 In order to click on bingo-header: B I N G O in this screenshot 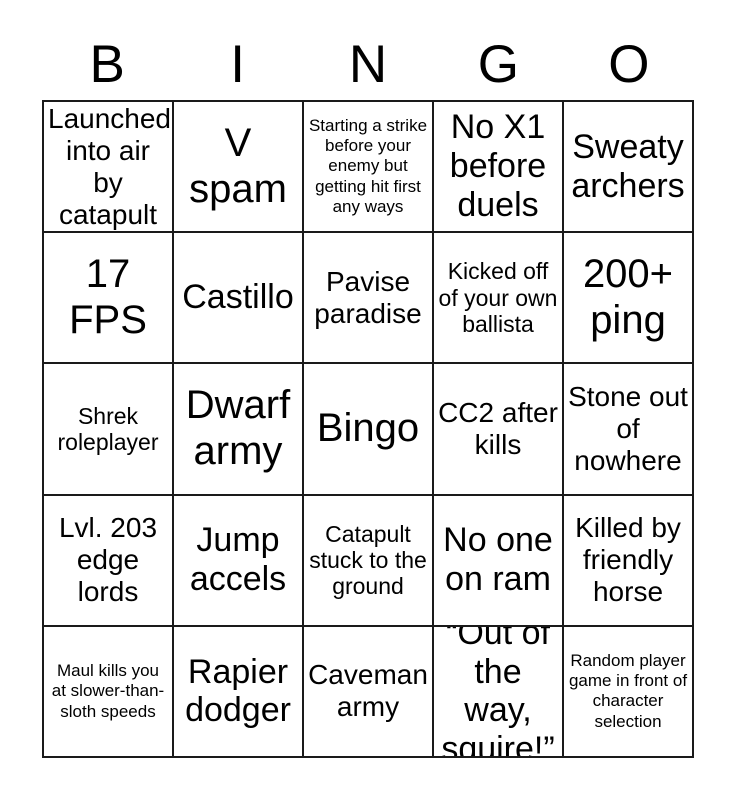, I will do `click(368, 64)`.